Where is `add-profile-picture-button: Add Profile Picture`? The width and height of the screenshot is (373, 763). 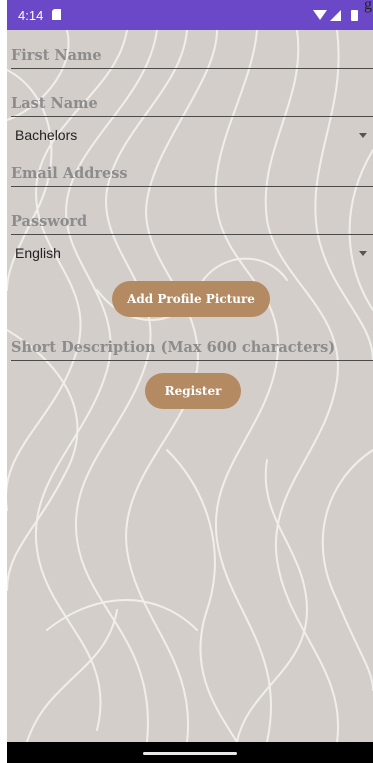
add-profile-picture-button: Add Profile Picture is located at coordinates (191, 299).